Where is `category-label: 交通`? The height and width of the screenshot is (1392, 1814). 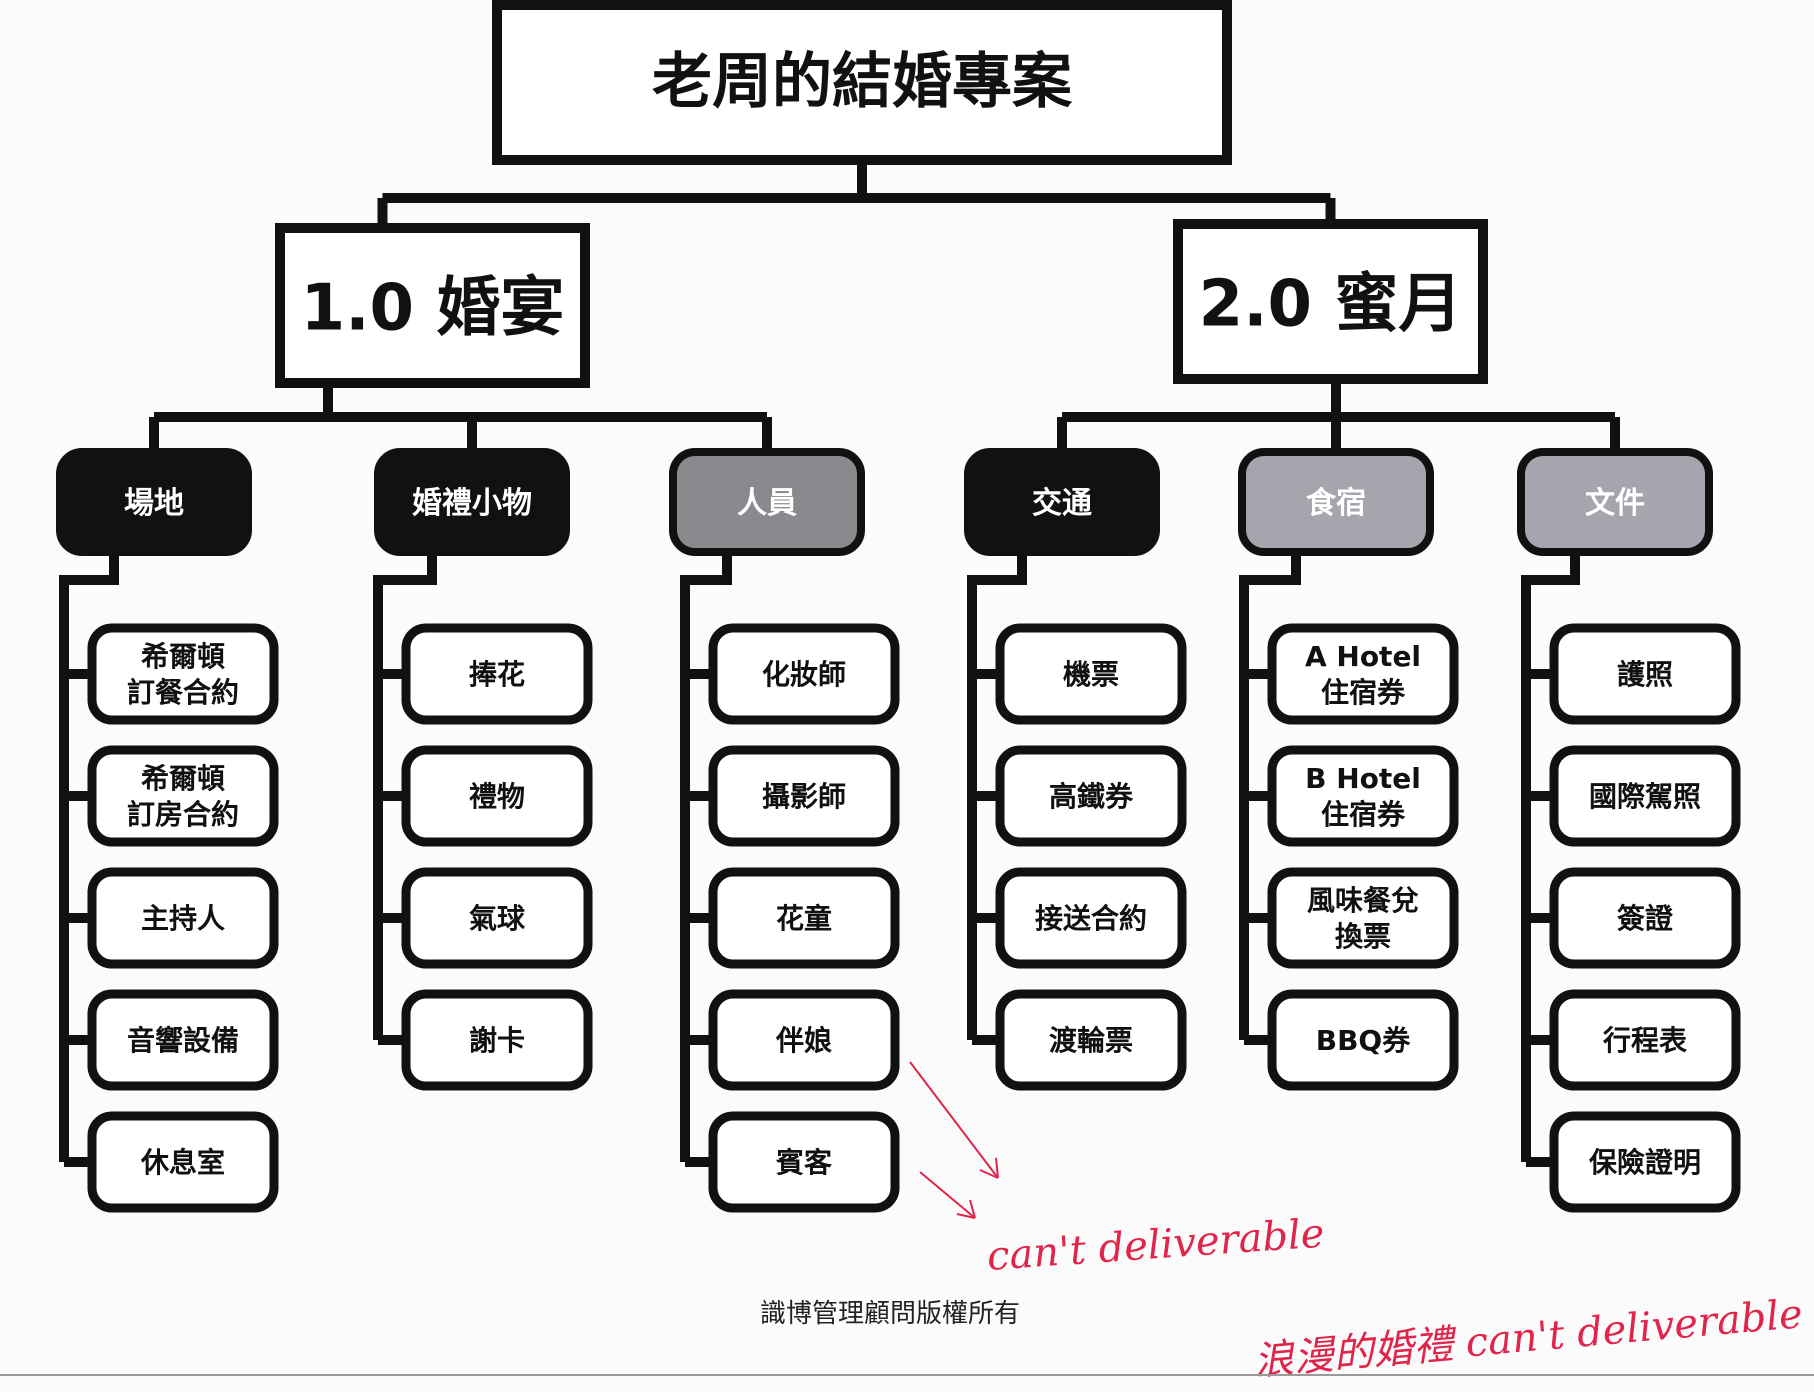 category-label: 交通 is located at coordinates (1062, 503).